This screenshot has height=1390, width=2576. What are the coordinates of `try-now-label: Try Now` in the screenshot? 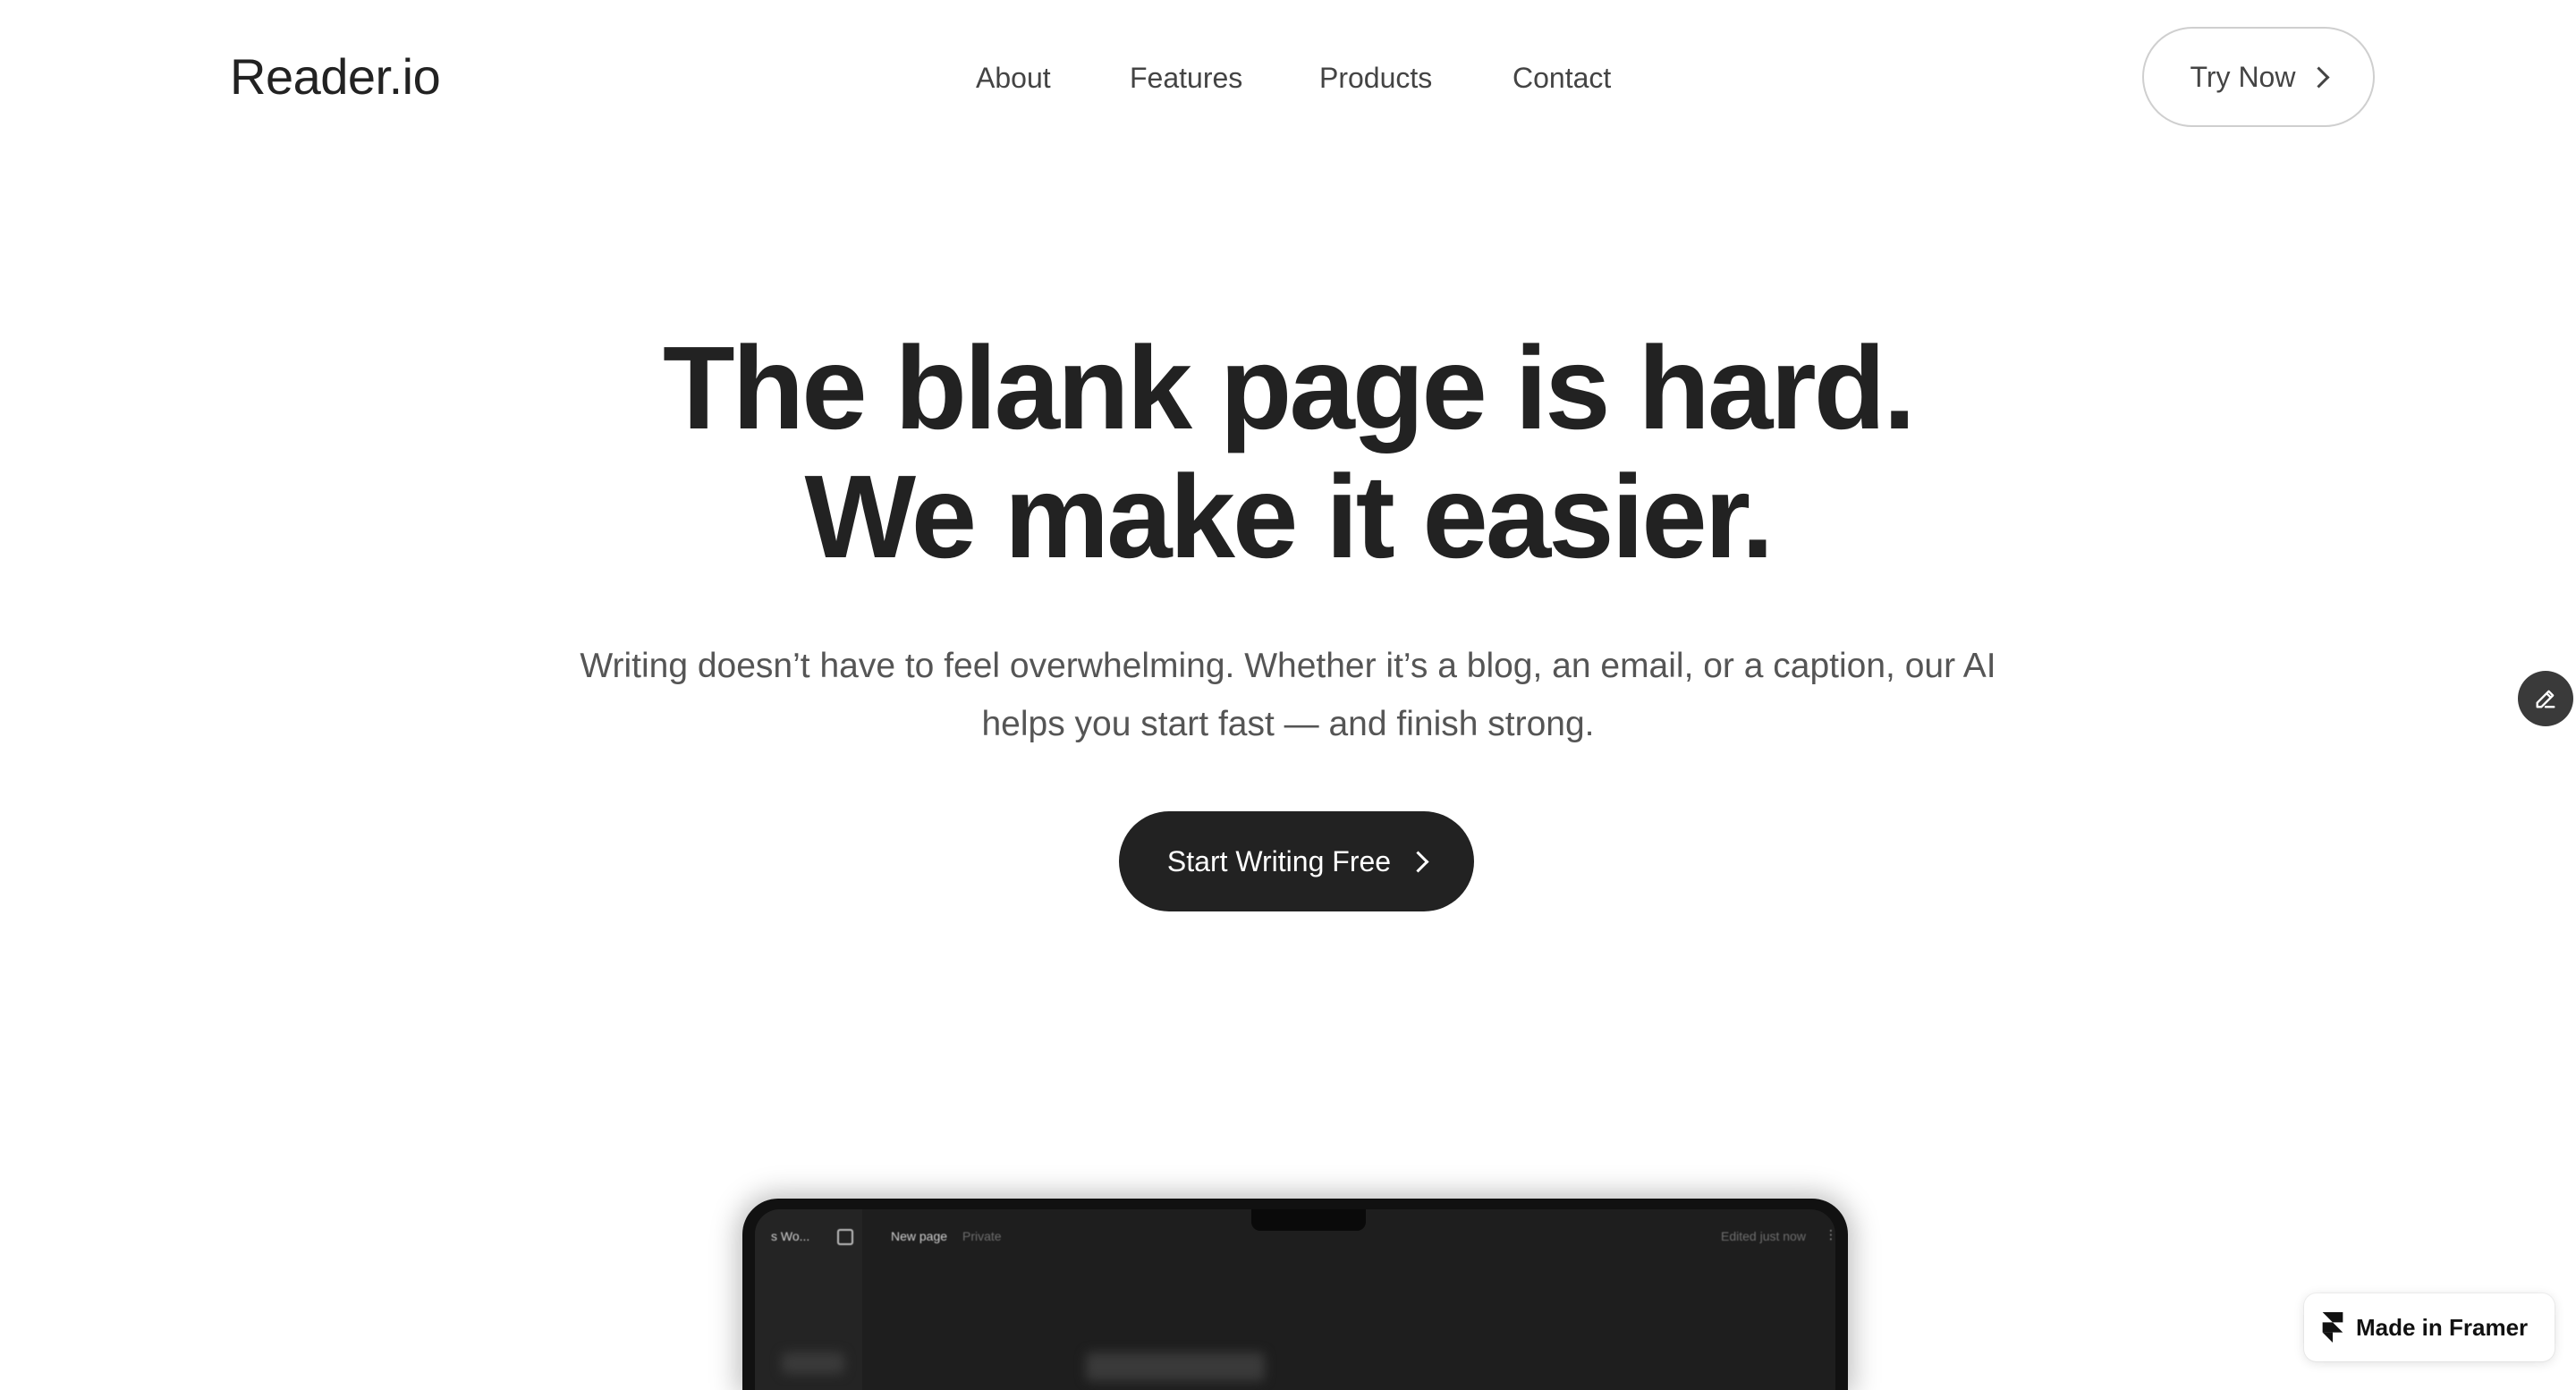 It's located at (2243, 76).